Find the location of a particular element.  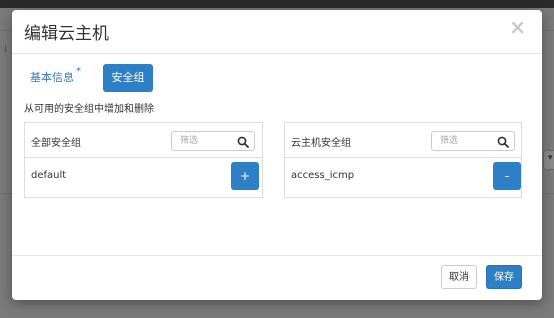

group-name: default is located at coordinates (49, 175).